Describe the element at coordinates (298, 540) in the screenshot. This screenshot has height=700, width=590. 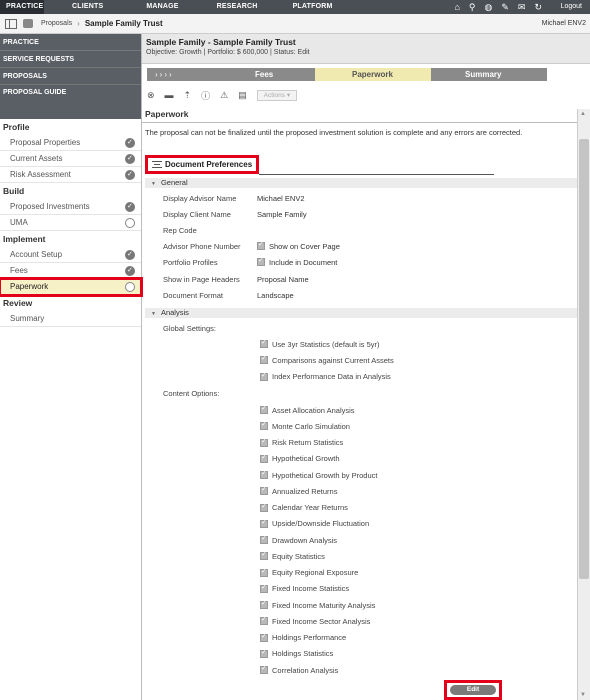
I see `option-checkbox-row: Drawdown Analysis` at that location.